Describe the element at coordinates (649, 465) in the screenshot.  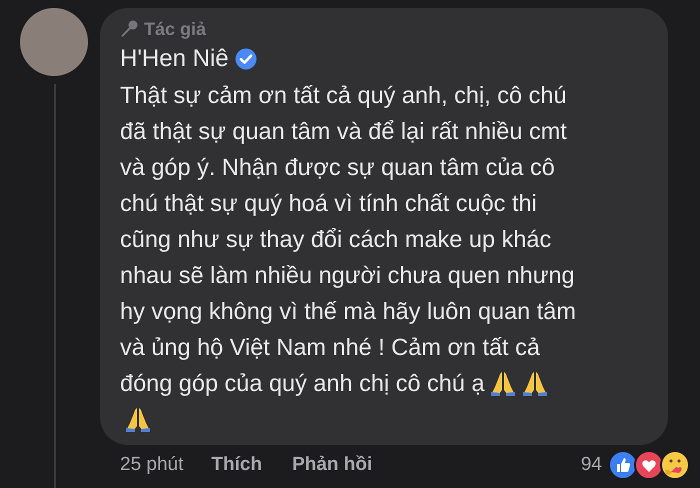
I see `heart-reaction-icon` at that location.